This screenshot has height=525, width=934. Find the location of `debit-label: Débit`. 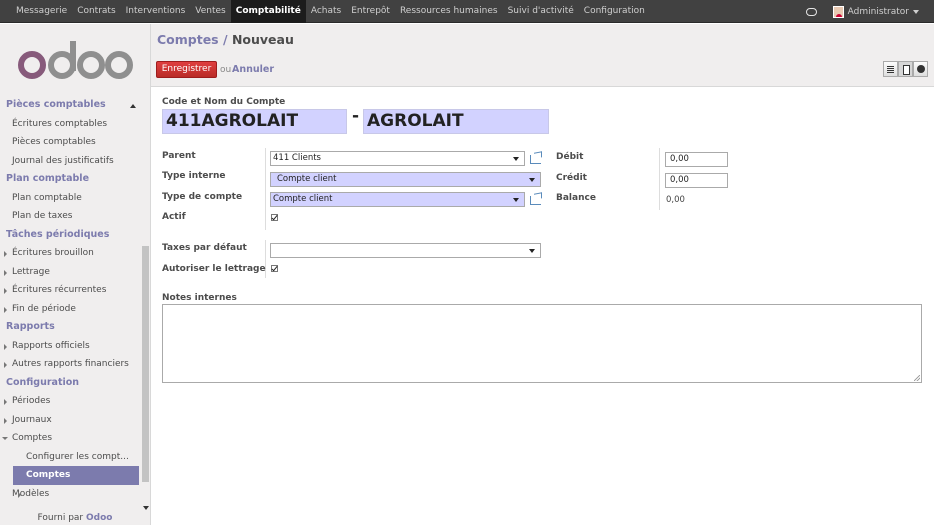

debit-label: Débit is located at coordinates (570, 157).